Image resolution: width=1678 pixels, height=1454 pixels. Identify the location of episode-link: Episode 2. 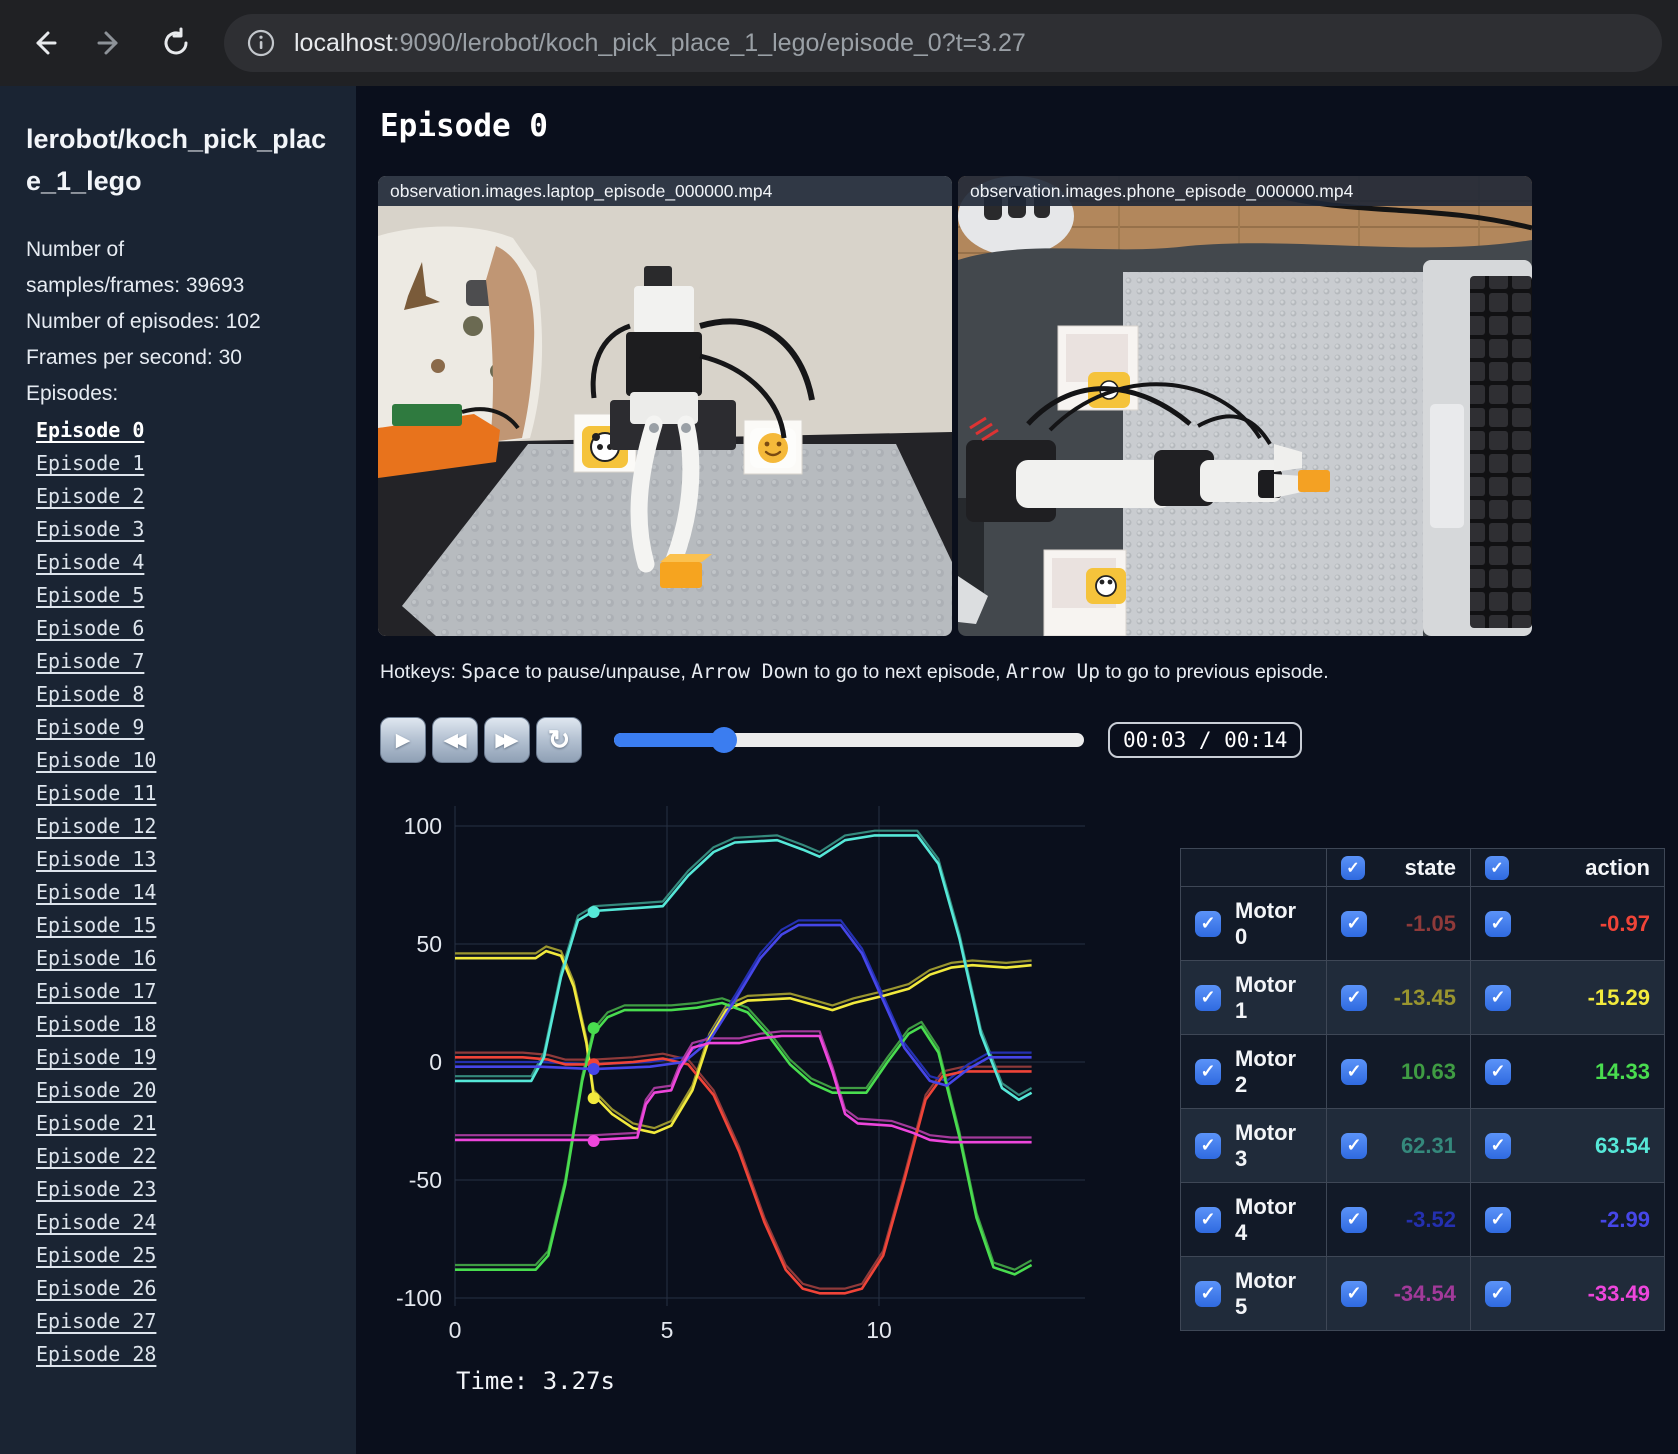
(183, 496).